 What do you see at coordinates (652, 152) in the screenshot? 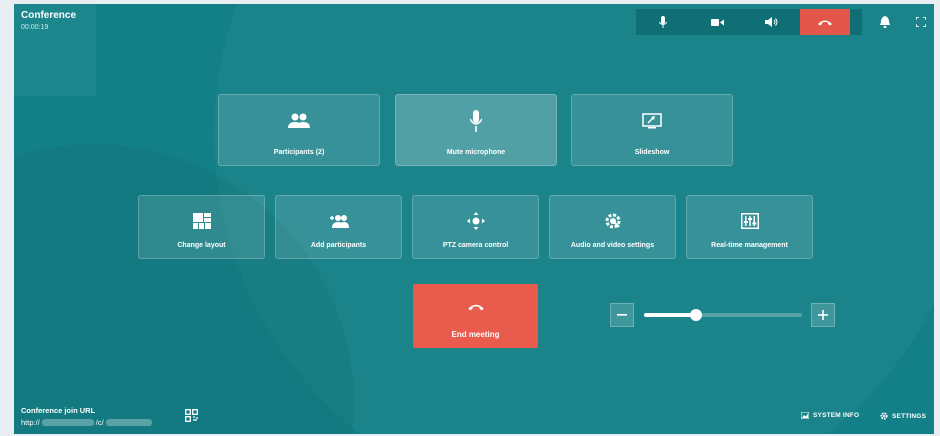
I see `slideshow-label: Slideshow` at bounding box center [652, 152].